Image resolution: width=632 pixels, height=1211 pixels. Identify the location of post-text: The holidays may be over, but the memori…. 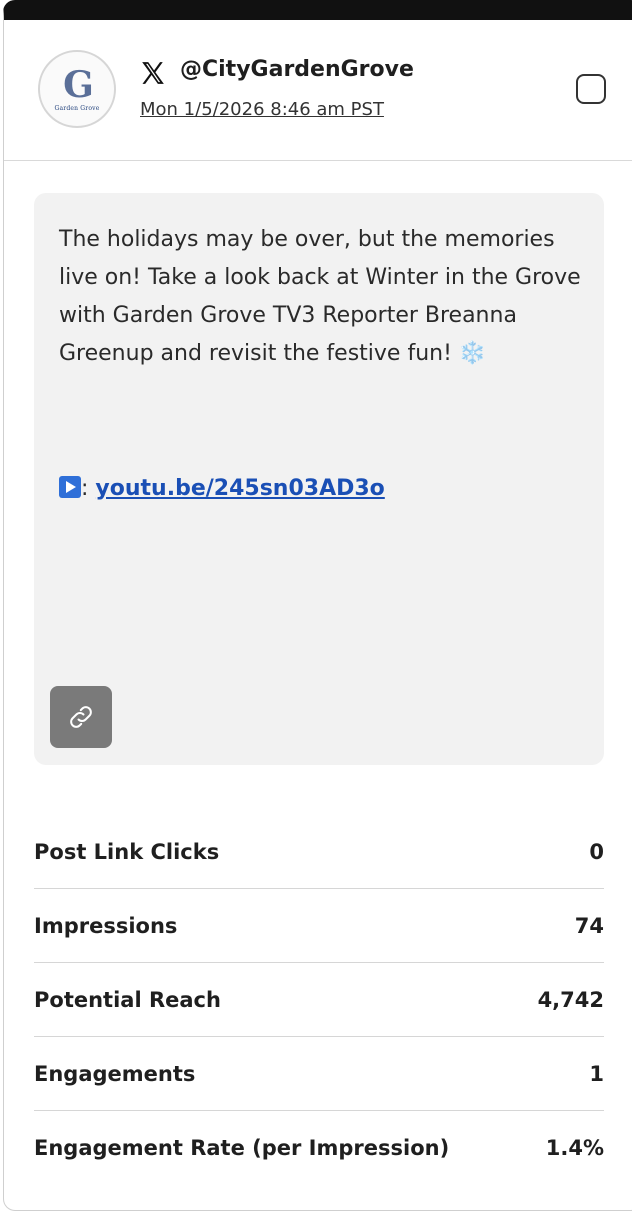
(324, 297).